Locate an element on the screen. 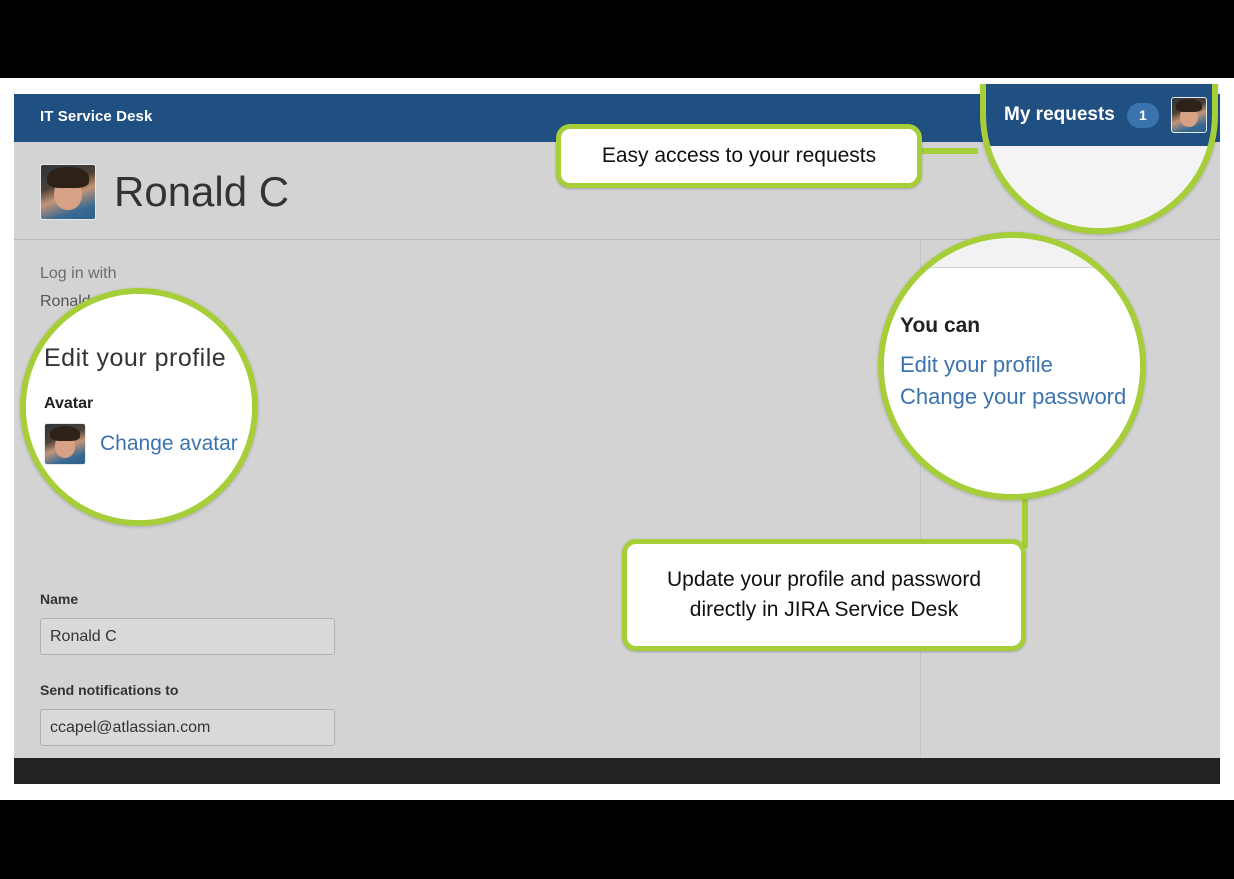  brand-title: IT Service Desk is located at coordinates (96, 116).